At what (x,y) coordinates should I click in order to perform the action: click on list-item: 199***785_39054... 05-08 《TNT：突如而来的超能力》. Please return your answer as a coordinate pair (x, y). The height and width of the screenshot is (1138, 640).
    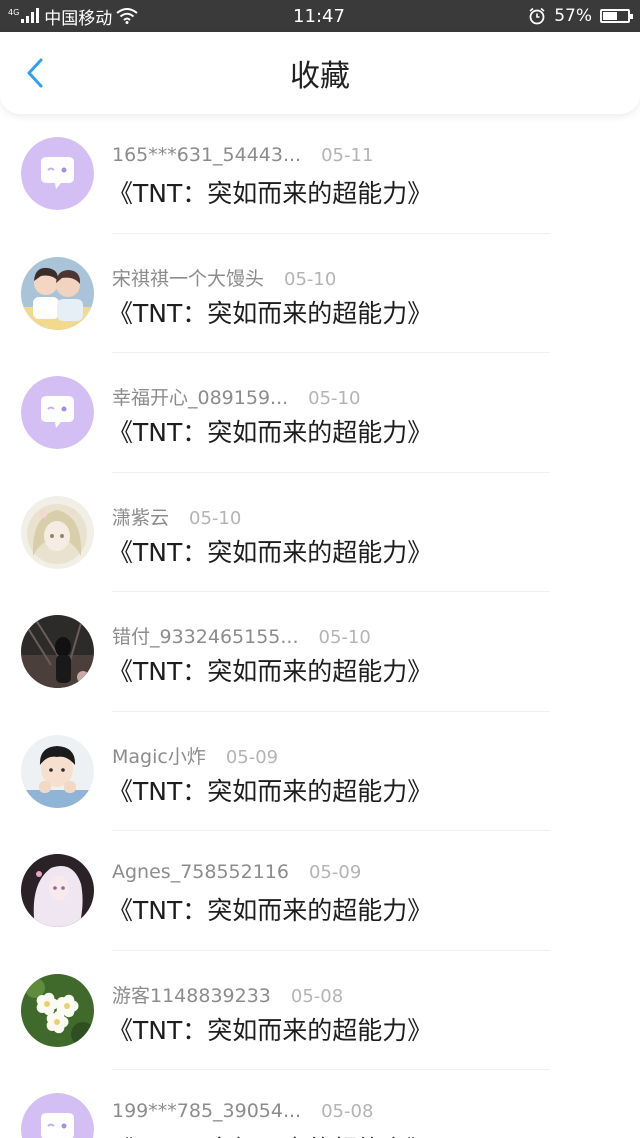
    Looking at the image, I should click on (320, 1104).